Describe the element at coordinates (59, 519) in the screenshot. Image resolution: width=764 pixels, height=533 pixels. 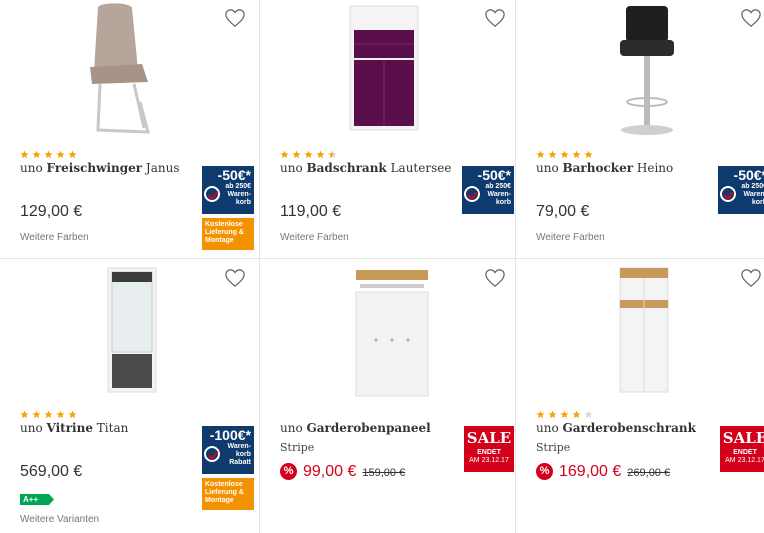
I see `more-variants-link: Weitere Varianten` at that location.